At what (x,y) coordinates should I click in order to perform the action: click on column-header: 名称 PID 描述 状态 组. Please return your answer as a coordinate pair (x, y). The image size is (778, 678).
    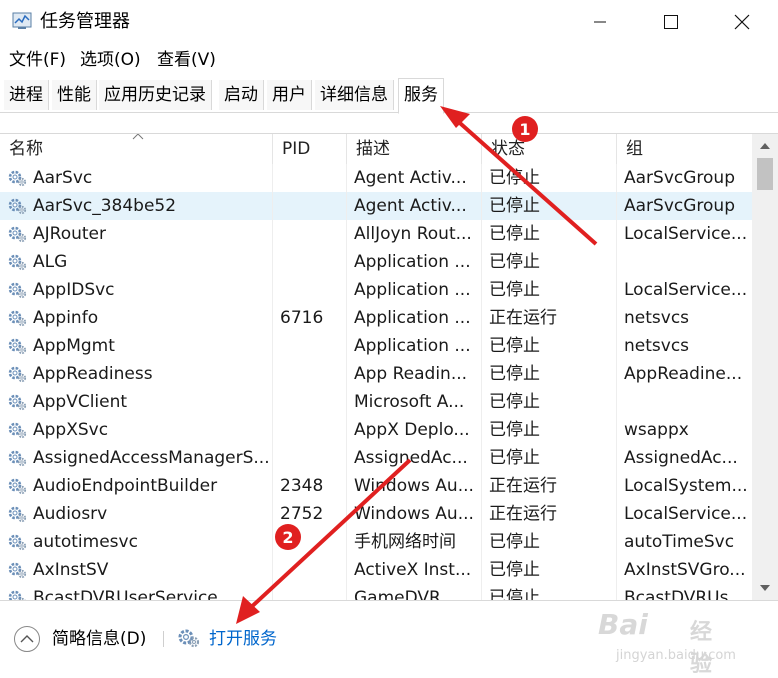
    Looking at the image, I should click on (376, 149).